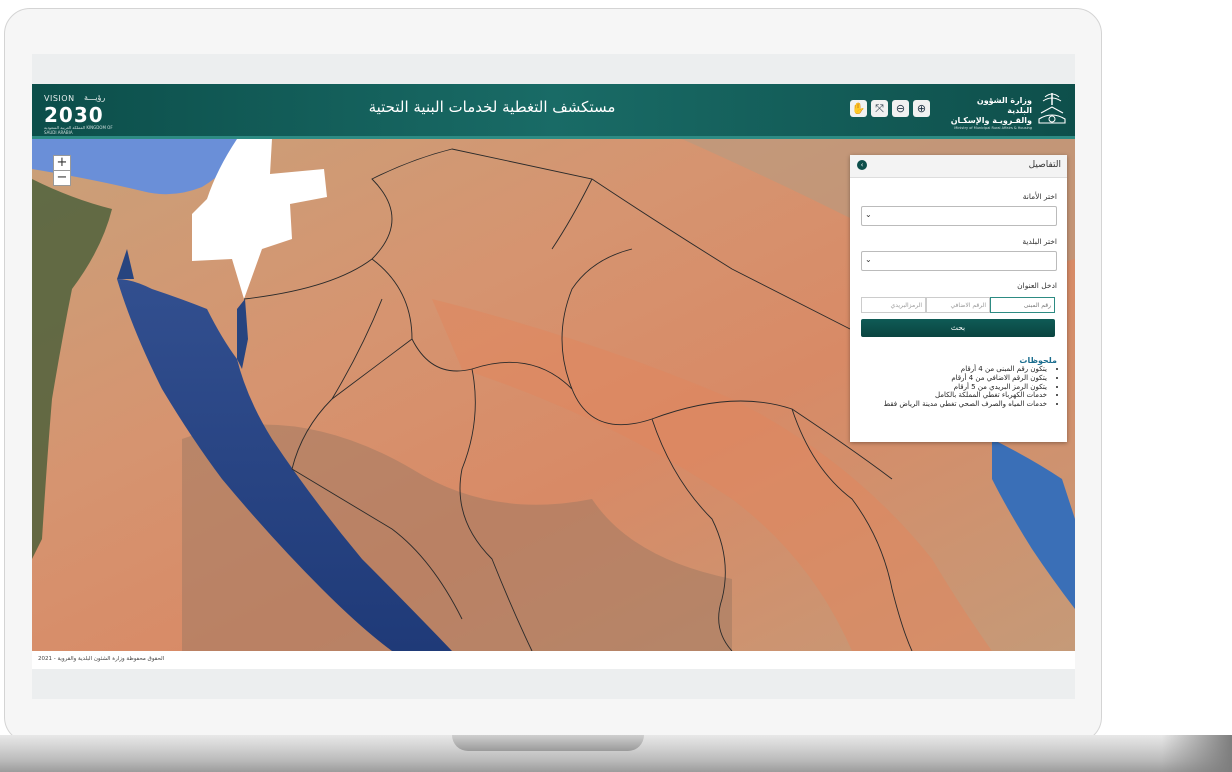 The image size is (1232, 772). I want to click on map-zoom-out-button: −, so click(62, 178).